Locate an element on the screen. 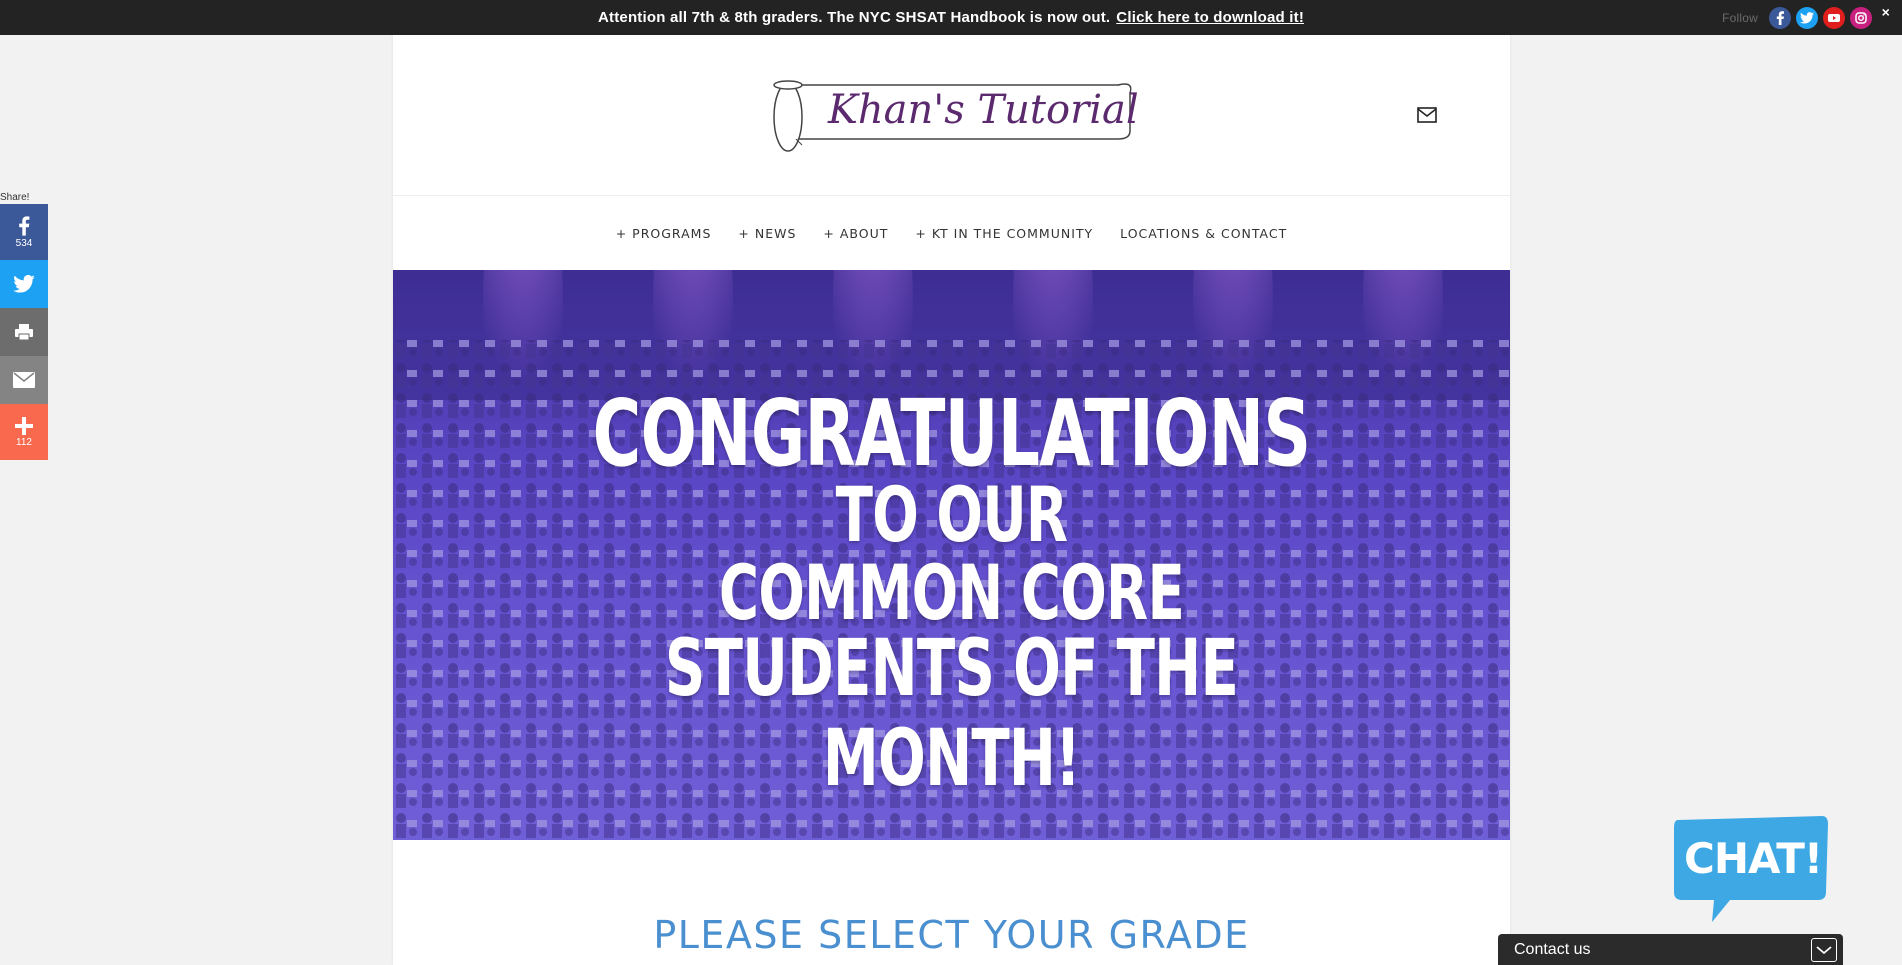 Image resolution: width=1902 pixels, height=965 pixels. site-logo: Khan's Tutorial is located at coordinates (953, 113).